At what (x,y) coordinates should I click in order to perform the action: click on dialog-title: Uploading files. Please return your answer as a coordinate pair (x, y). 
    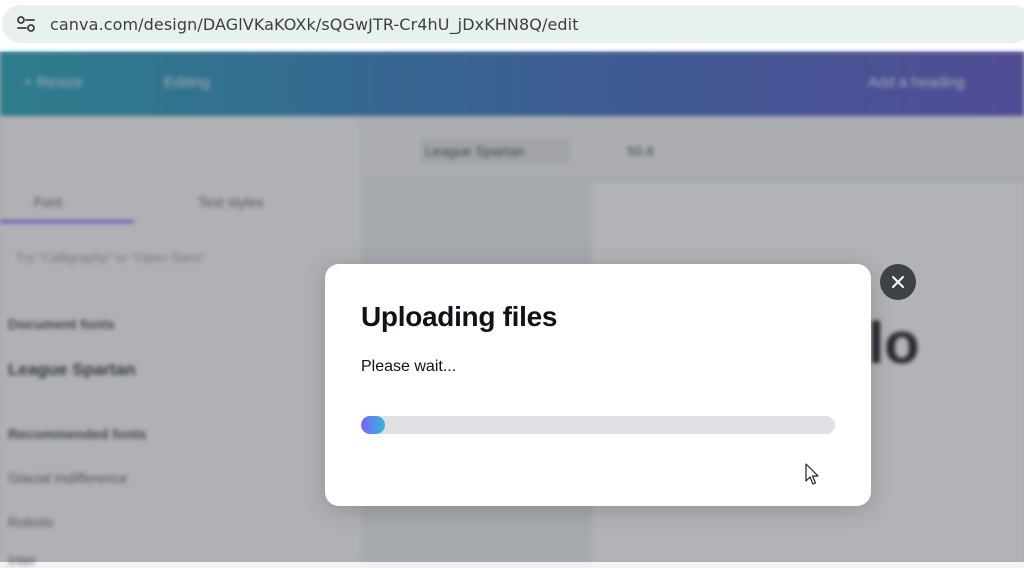
    Looking at the image, I should click on (459, 316).